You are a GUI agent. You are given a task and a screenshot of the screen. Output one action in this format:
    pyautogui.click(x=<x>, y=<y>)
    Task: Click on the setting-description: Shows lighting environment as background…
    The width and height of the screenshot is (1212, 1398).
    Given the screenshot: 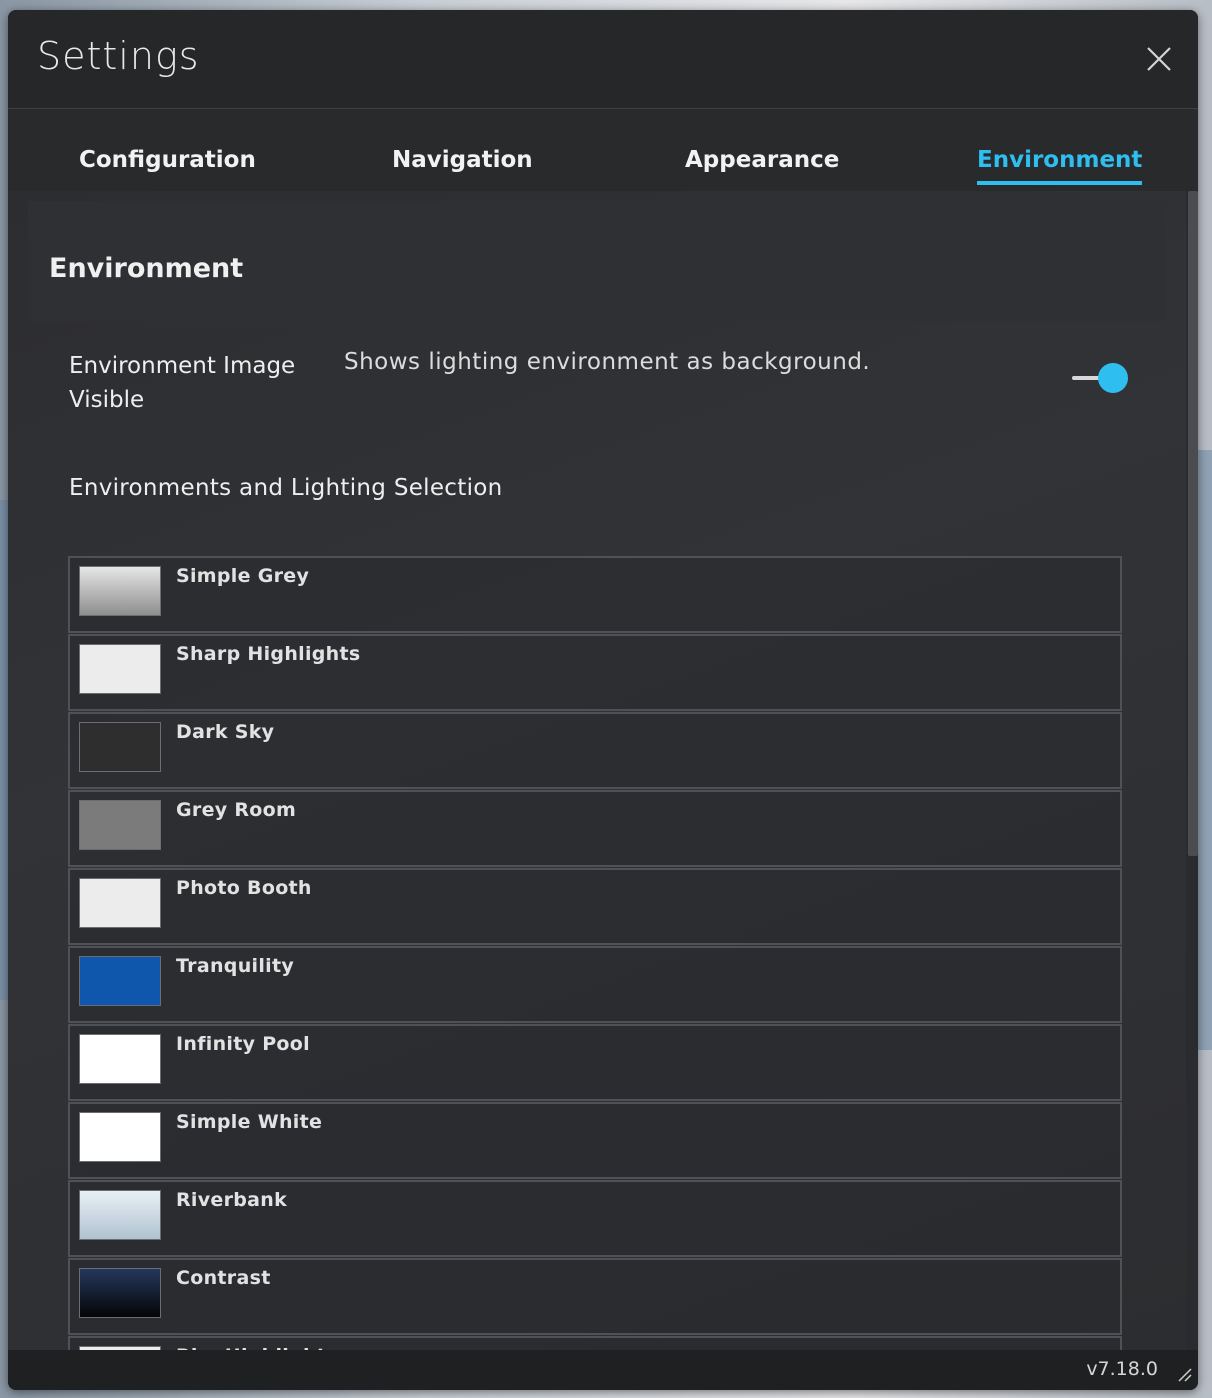 What is the action you would take?
    pyautogui.click(x=607, y=362)
    